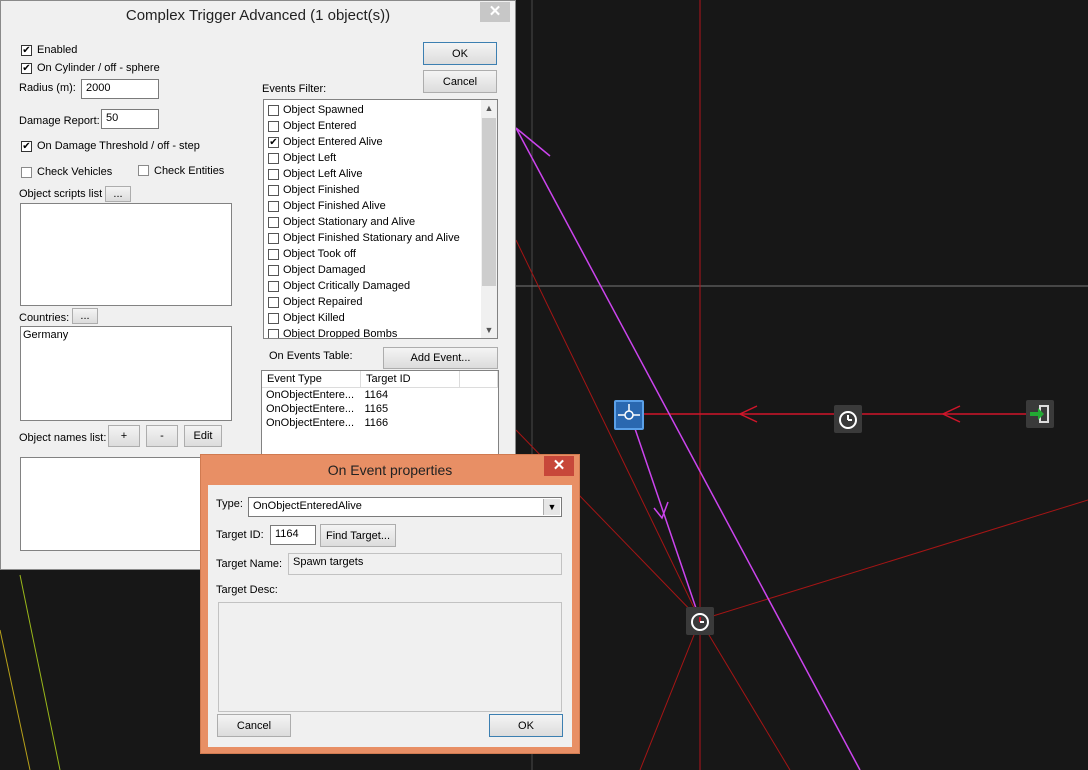  Describe the element at coordinates (489, 202) in the screenshot. I see `scroll-thumb` at that location.